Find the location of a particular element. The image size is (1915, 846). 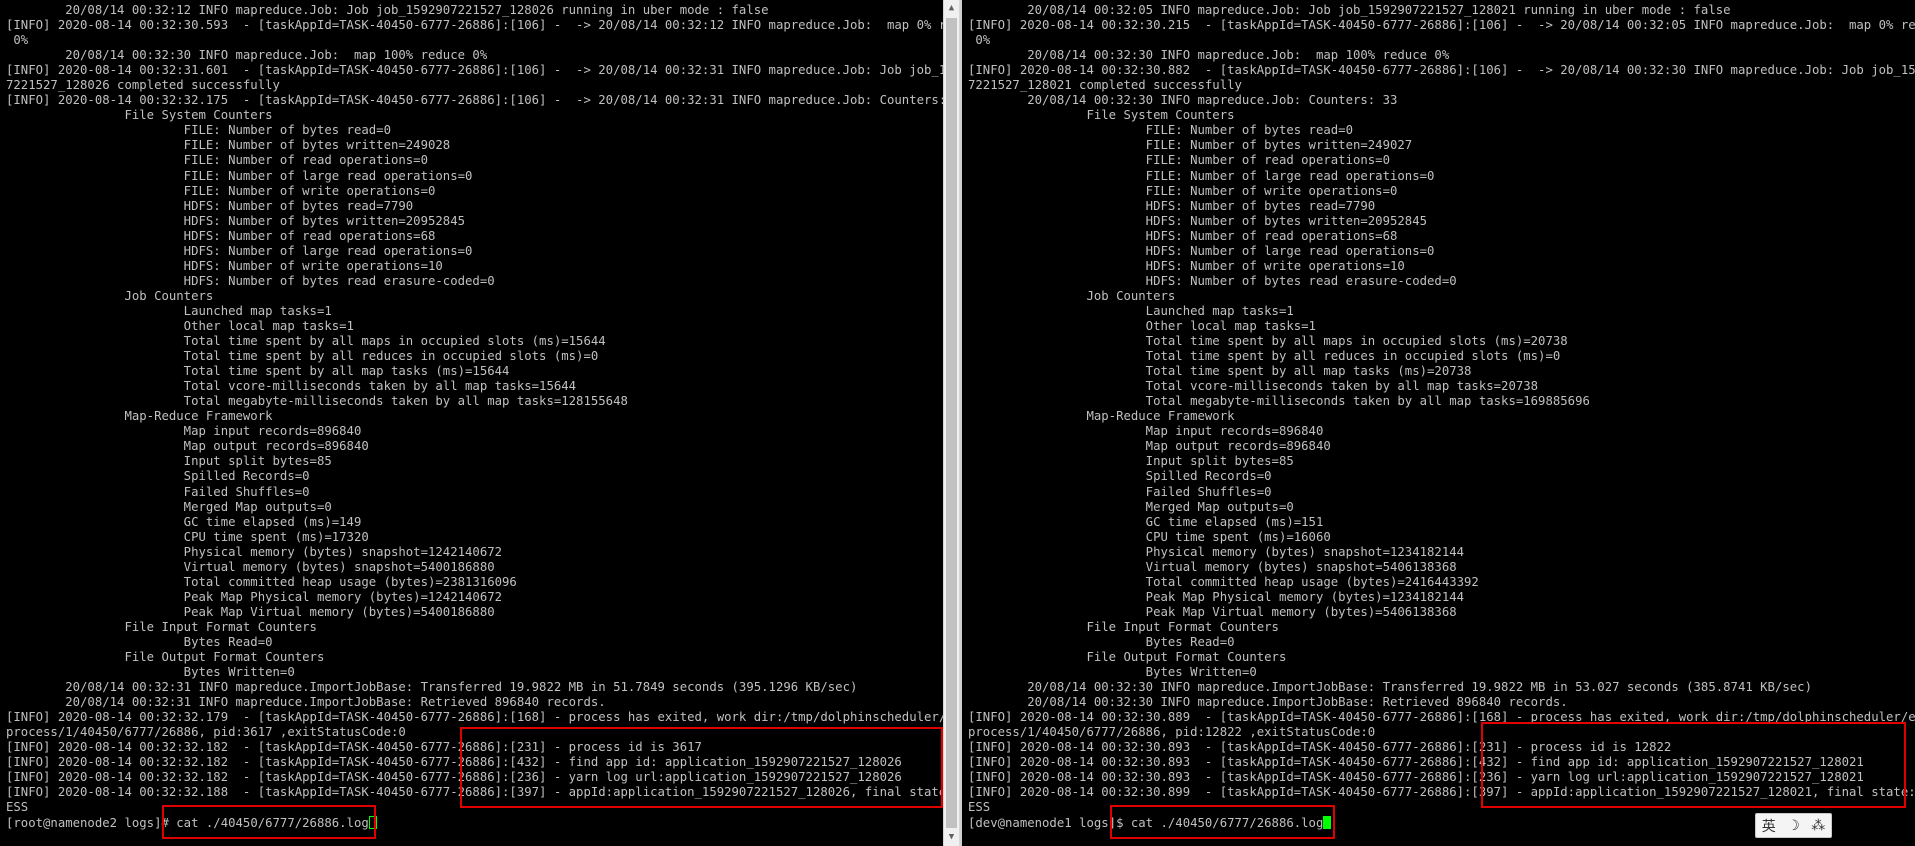

left-terminal-output-line: Launched map tasks=1 is located at coordinates (169, 310).